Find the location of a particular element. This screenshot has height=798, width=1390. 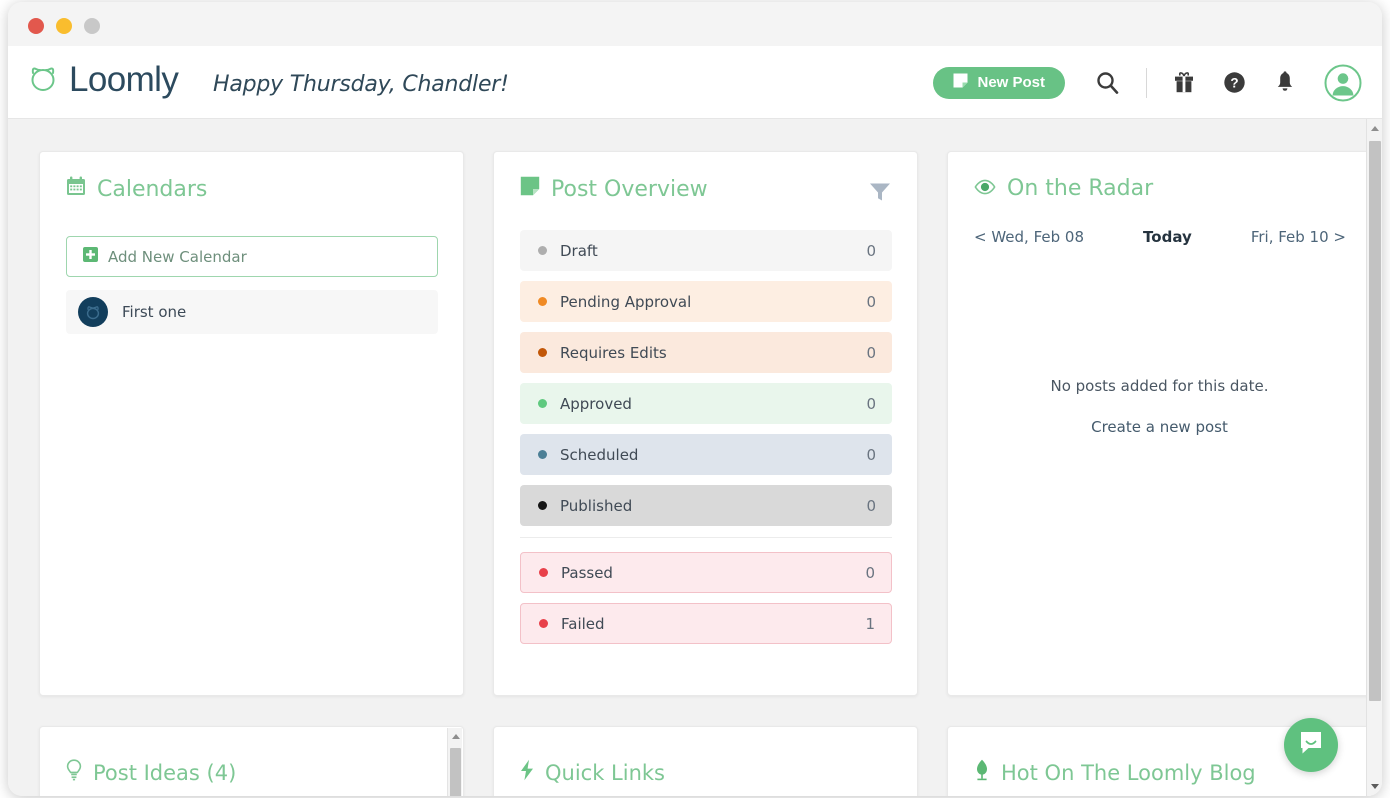

window-minimize-button is located at coordinates (64, 26).